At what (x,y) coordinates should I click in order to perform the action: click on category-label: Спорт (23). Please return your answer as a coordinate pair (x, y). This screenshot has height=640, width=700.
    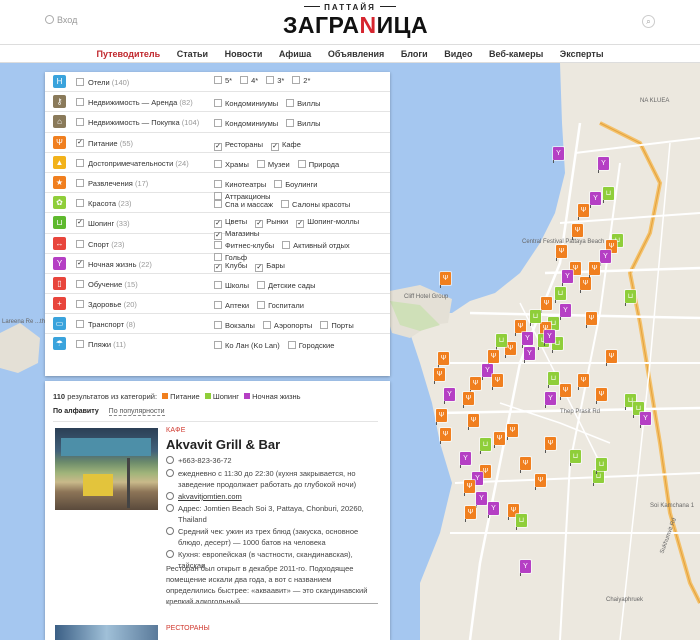
    Looking at the image, I should click on (106, 244).